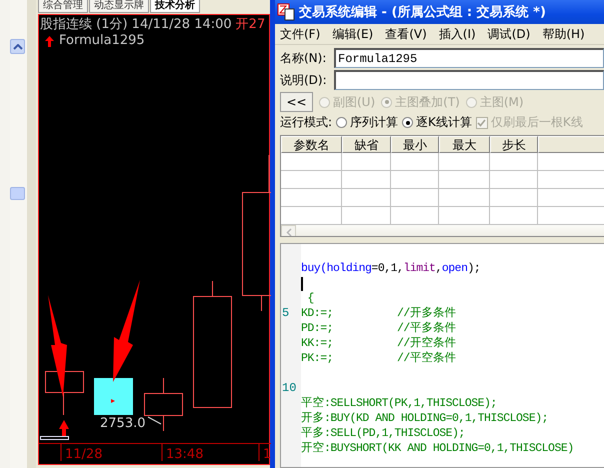  Describe the element at coordinates (415, 144) in the screenshot. I see `column-header: 最小` at that location.